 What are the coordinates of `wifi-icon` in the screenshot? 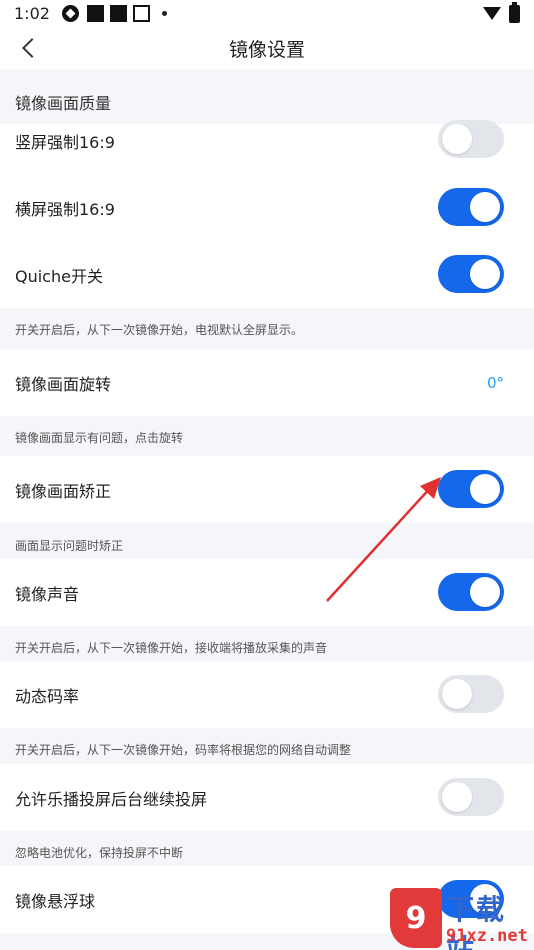 It's located at (492, 13).